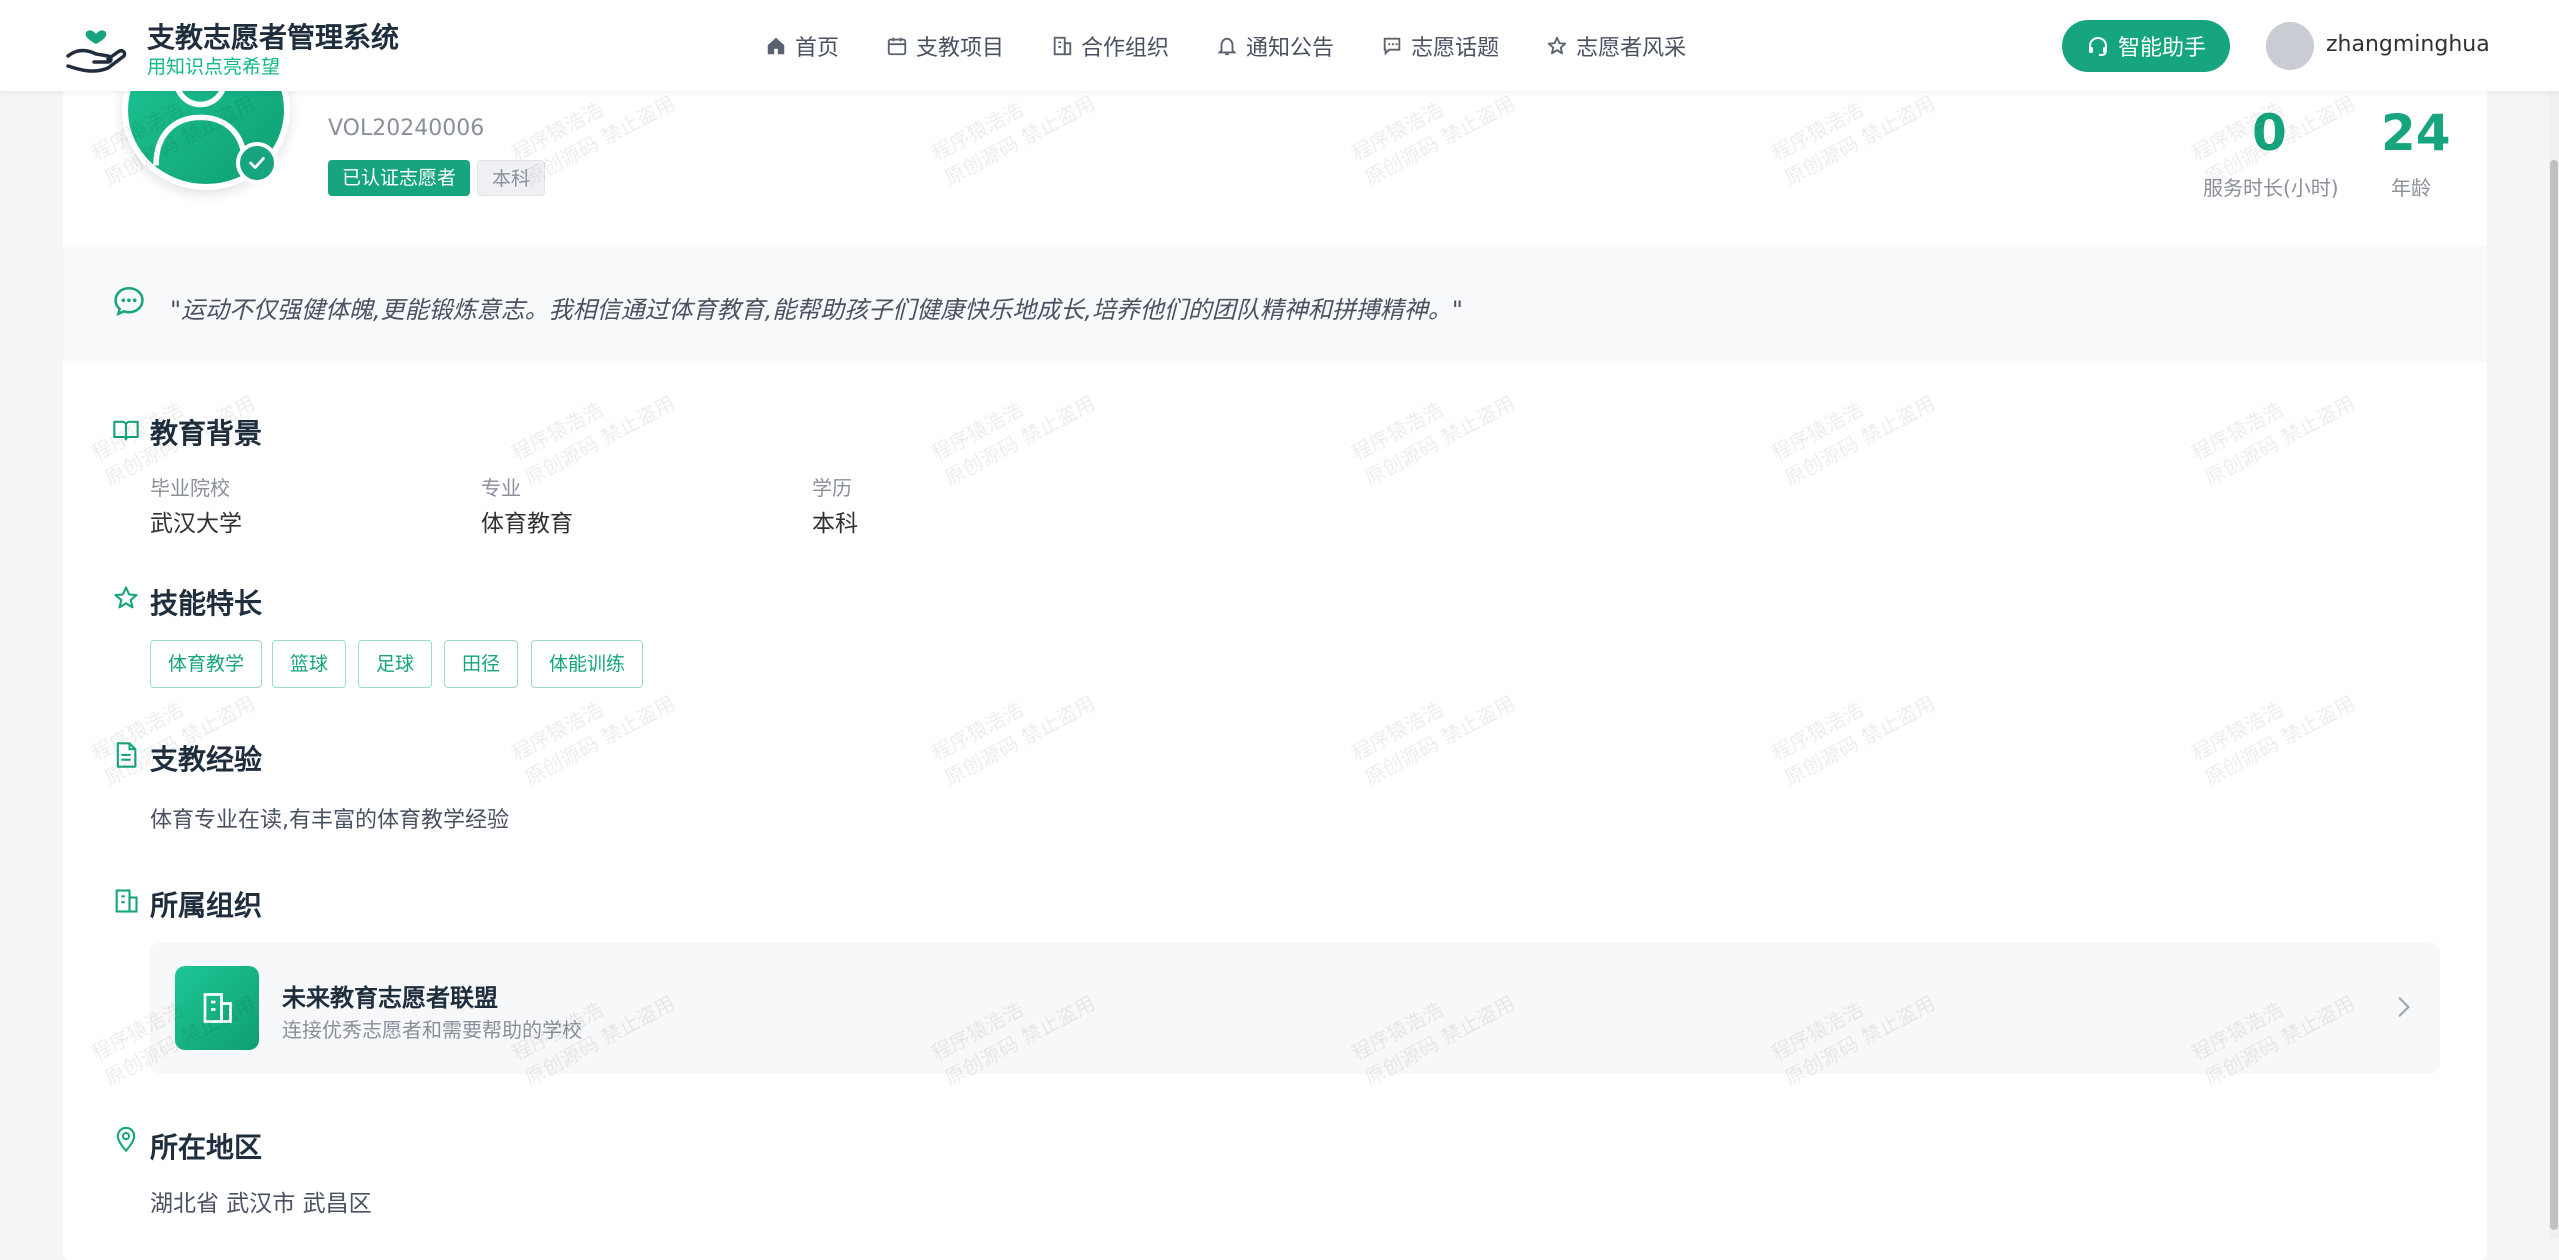 This screenshot has height=1260, width=2559. Describe the element at coordinates (481, 664) in the screenshot. I see `skill-tag: 田径` at that location.